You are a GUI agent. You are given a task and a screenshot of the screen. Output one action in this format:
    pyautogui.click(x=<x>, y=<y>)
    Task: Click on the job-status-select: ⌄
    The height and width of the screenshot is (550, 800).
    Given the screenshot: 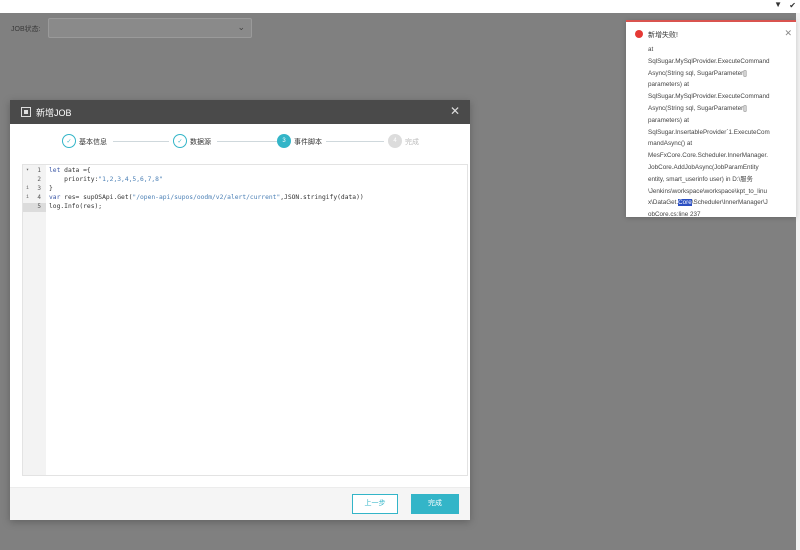 What is the action you would take?
    pyautogui.click(x=150, y=28)
    